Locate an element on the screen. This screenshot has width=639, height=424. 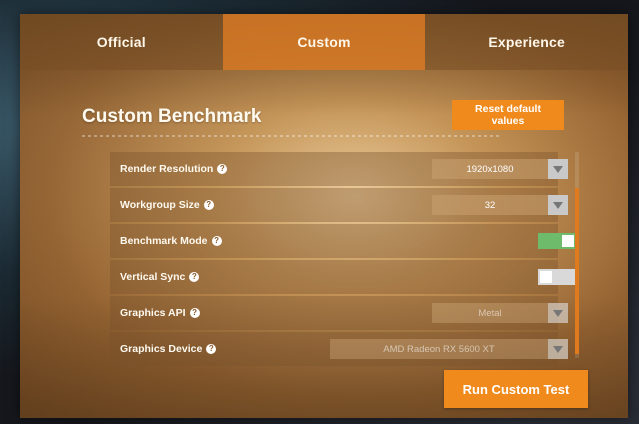
select-value: AMD Radeon RX 5600 XT is located at coordinates (439, 349).